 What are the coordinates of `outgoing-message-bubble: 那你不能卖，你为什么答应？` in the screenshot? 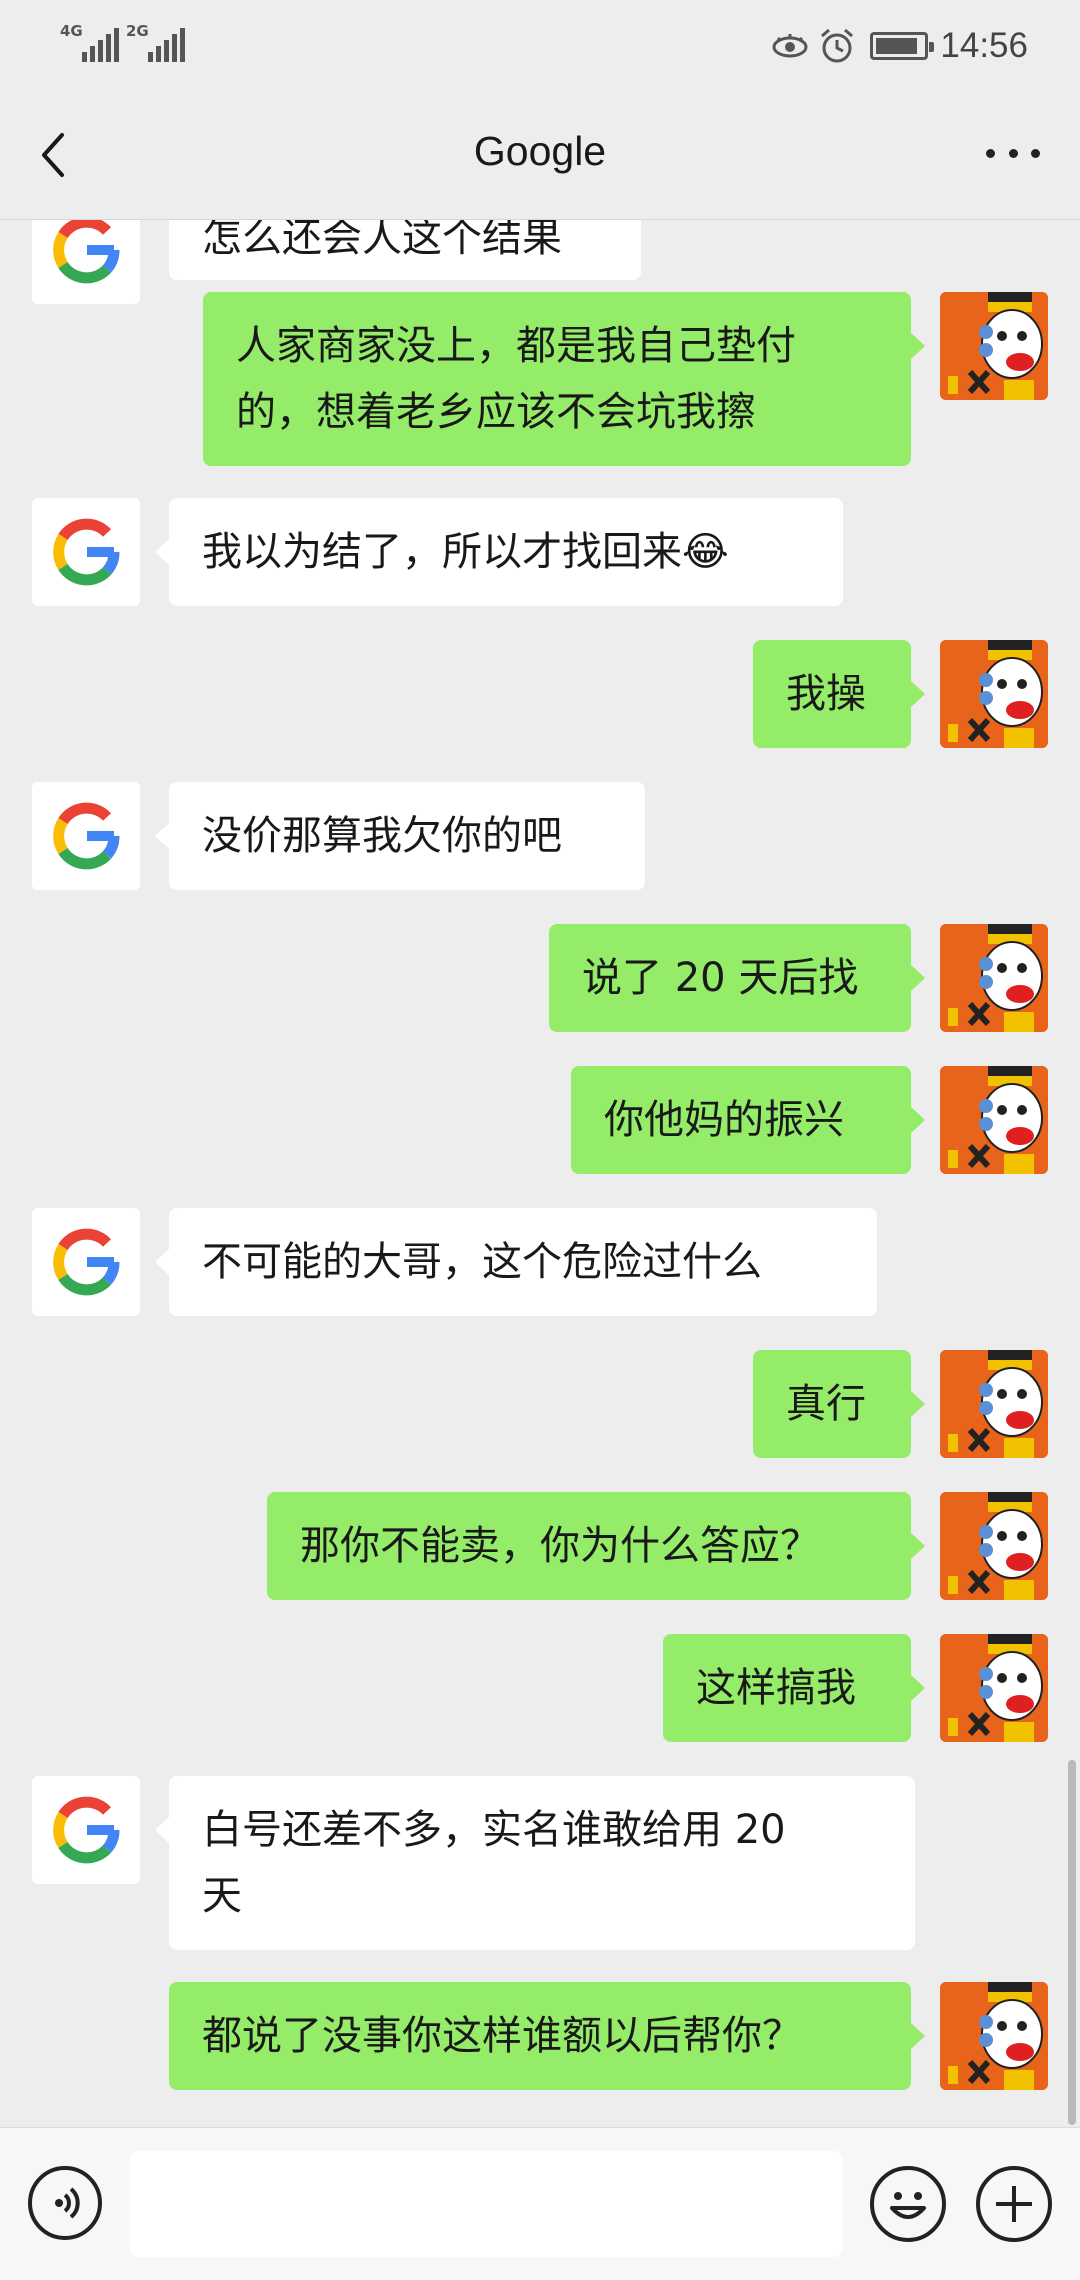 It's located at (596, 1546).